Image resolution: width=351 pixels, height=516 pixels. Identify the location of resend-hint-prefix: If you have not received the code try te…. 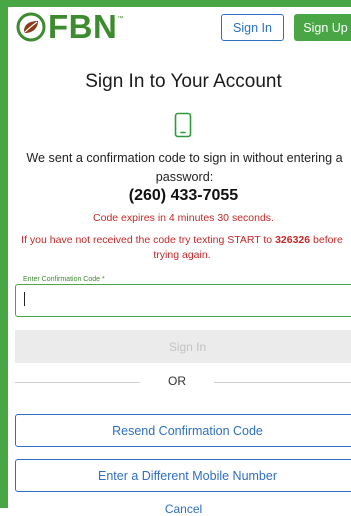
(148, 240).